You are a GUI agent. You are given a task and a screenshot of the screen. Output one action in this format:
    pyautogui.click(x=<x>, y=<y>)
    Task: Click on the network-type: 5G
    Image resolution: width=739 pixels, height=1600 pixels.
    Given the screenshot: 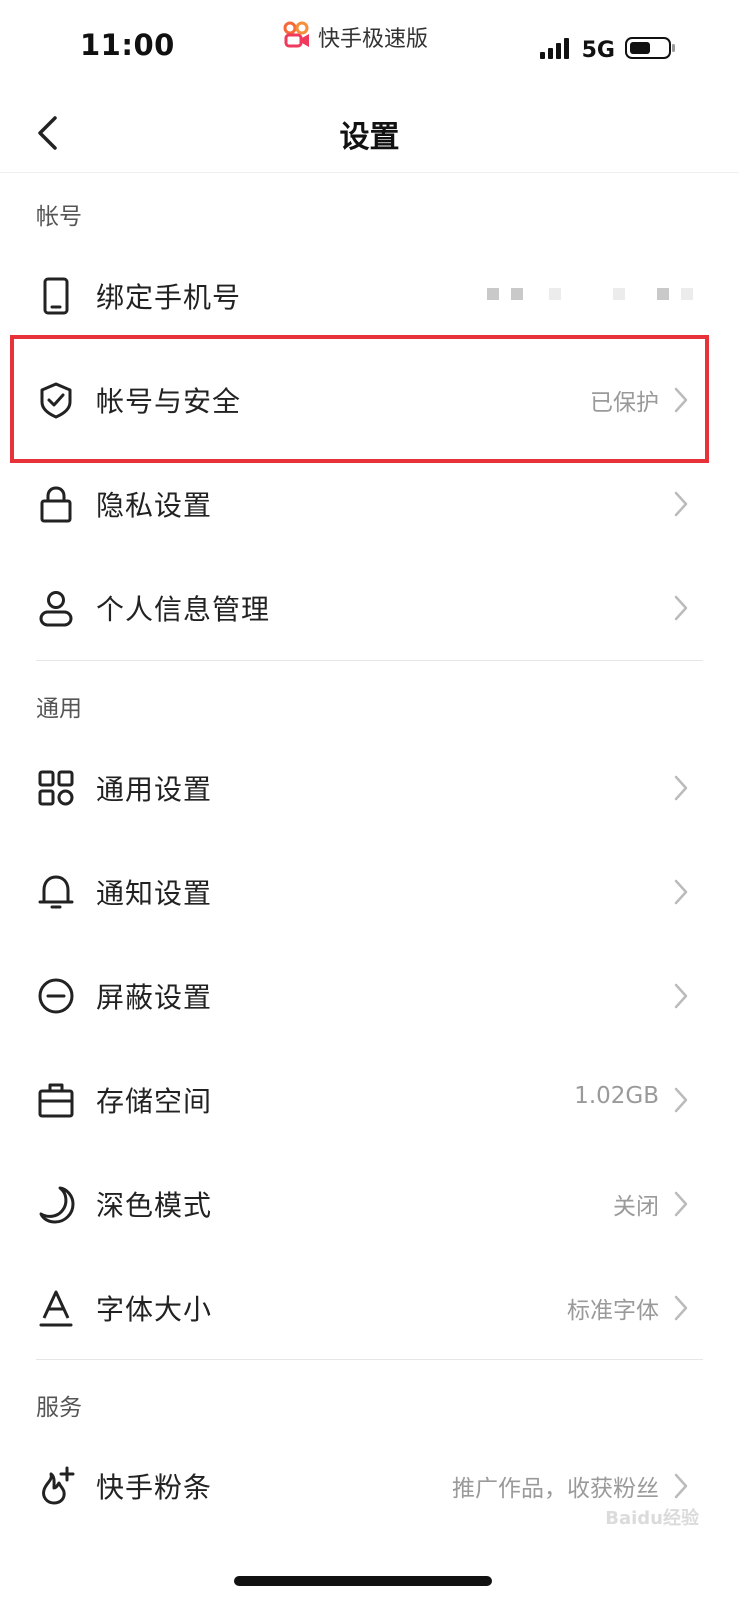 What is the action you would take?
    pyautogui.click(x=598, y=50)
    